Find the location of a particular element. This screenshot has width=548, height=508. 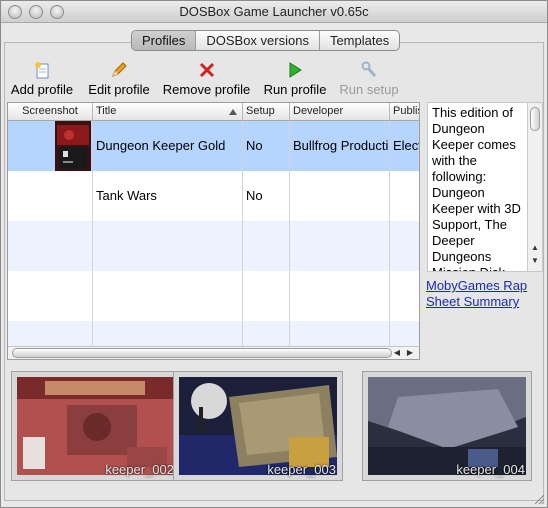

screenshot-label: keeper_003 is located at coordinates (301, 469).